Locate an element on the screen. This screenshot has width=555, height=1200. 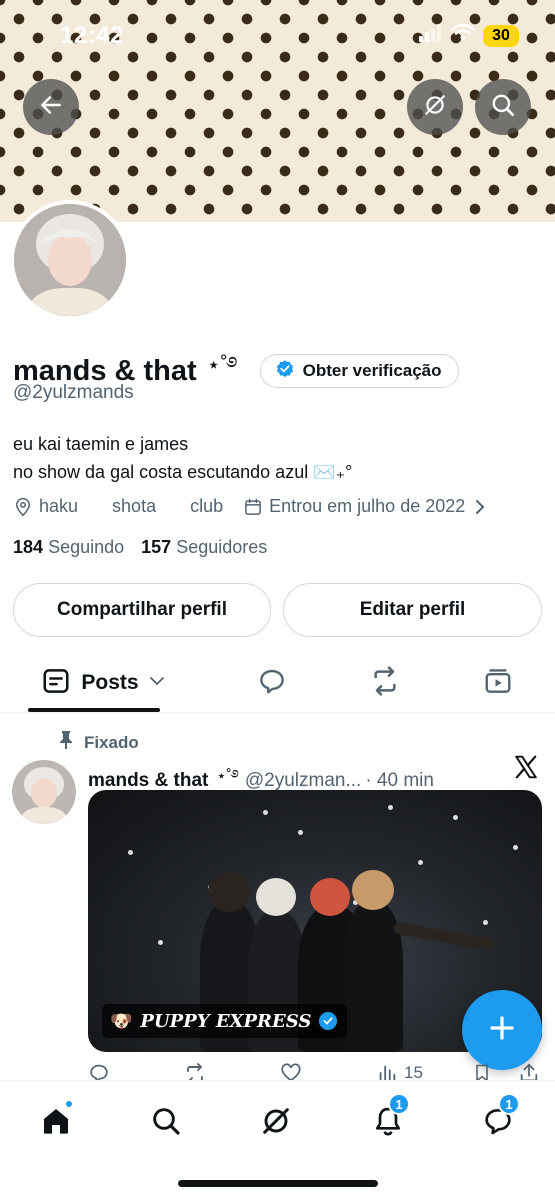
chevron-down-icon is located at coordinates (157, 683).